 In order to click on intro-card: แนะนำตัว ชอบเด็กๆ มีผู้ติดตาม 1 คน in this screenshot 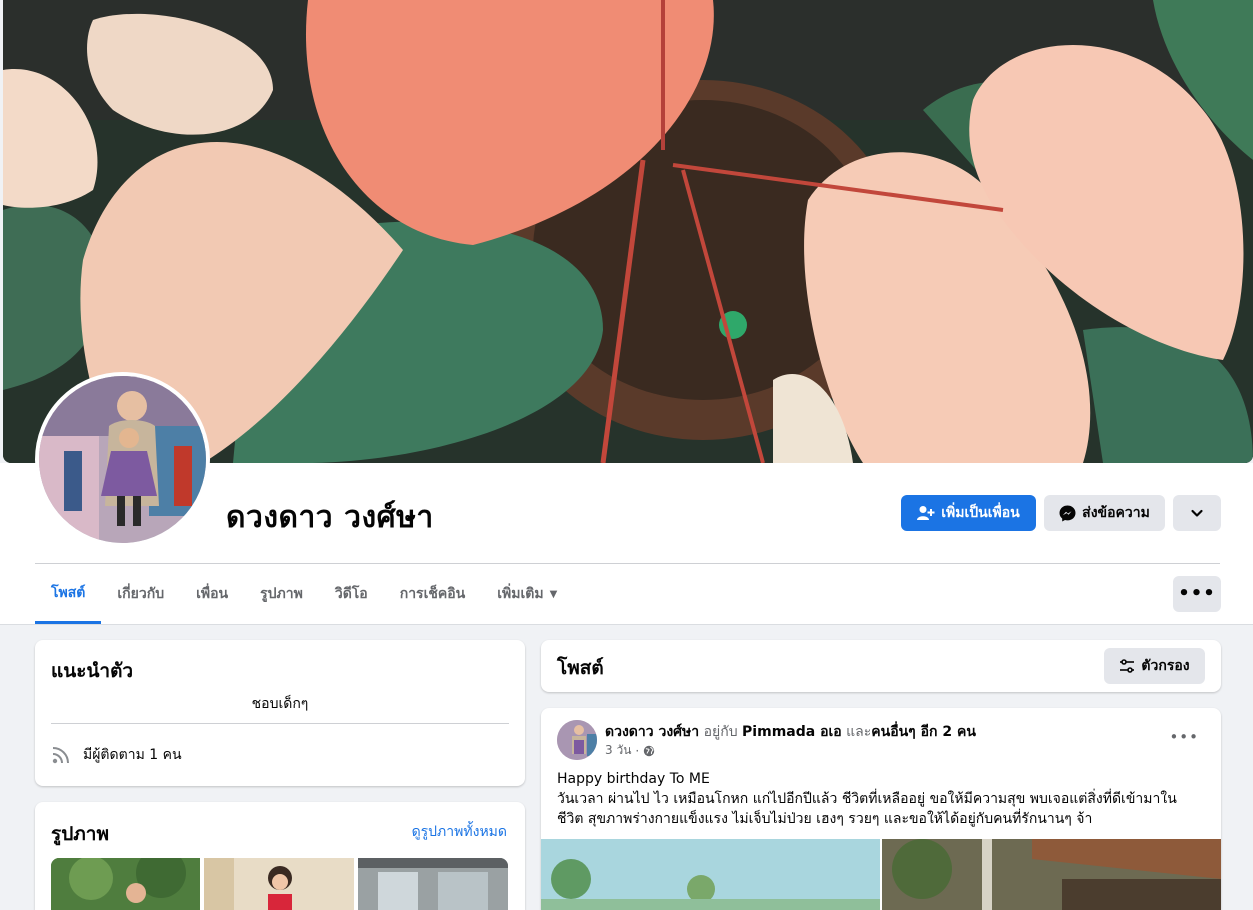, I will do `click(280, 713)`.